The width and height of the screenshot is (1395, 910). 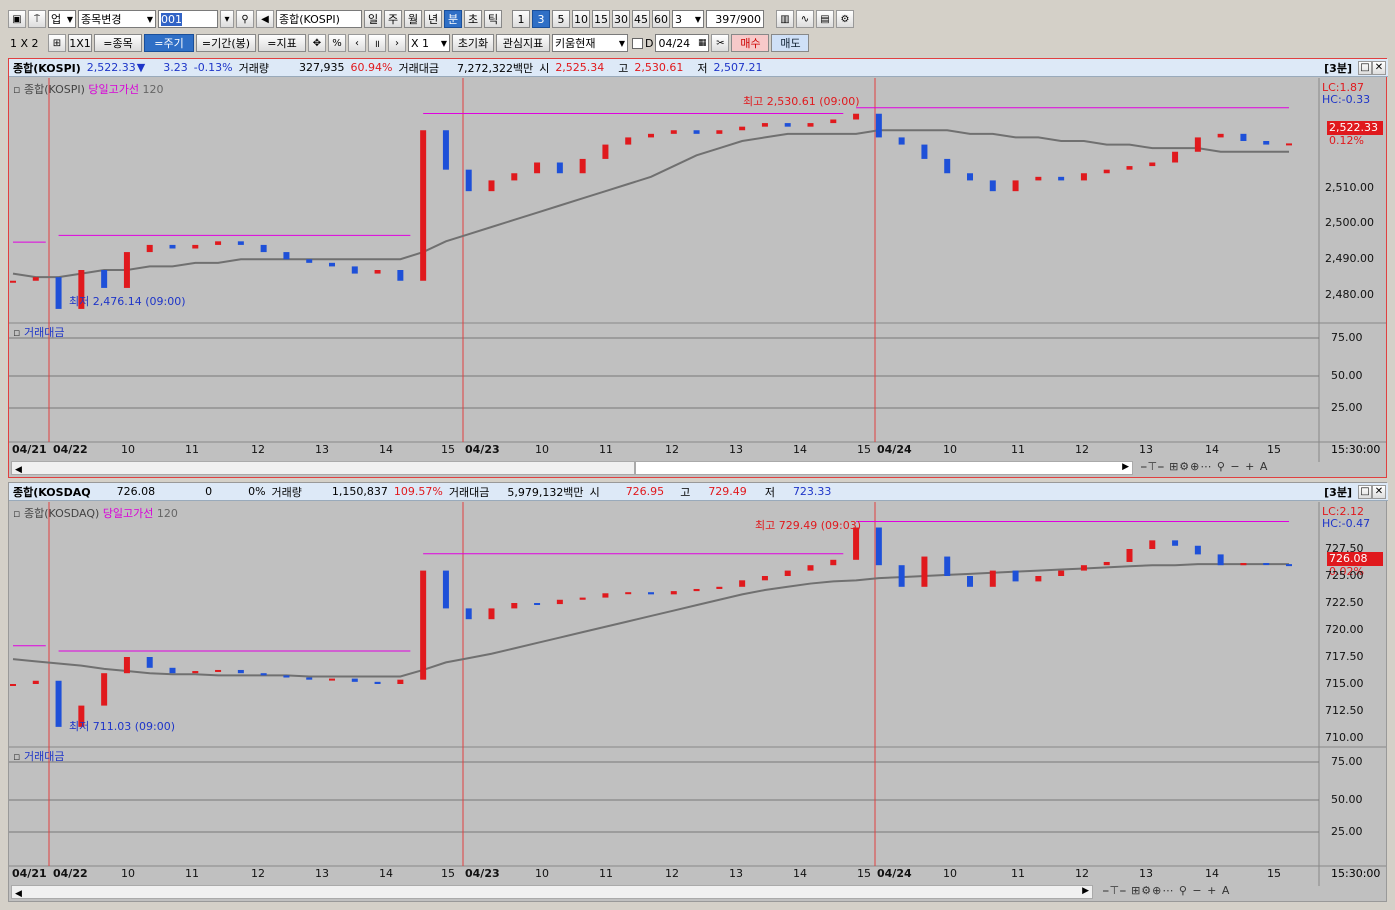 What do you see at coordinates (473, 19) in the screenshot?
I see `period-second: 초` at bounding box center [473, 19].